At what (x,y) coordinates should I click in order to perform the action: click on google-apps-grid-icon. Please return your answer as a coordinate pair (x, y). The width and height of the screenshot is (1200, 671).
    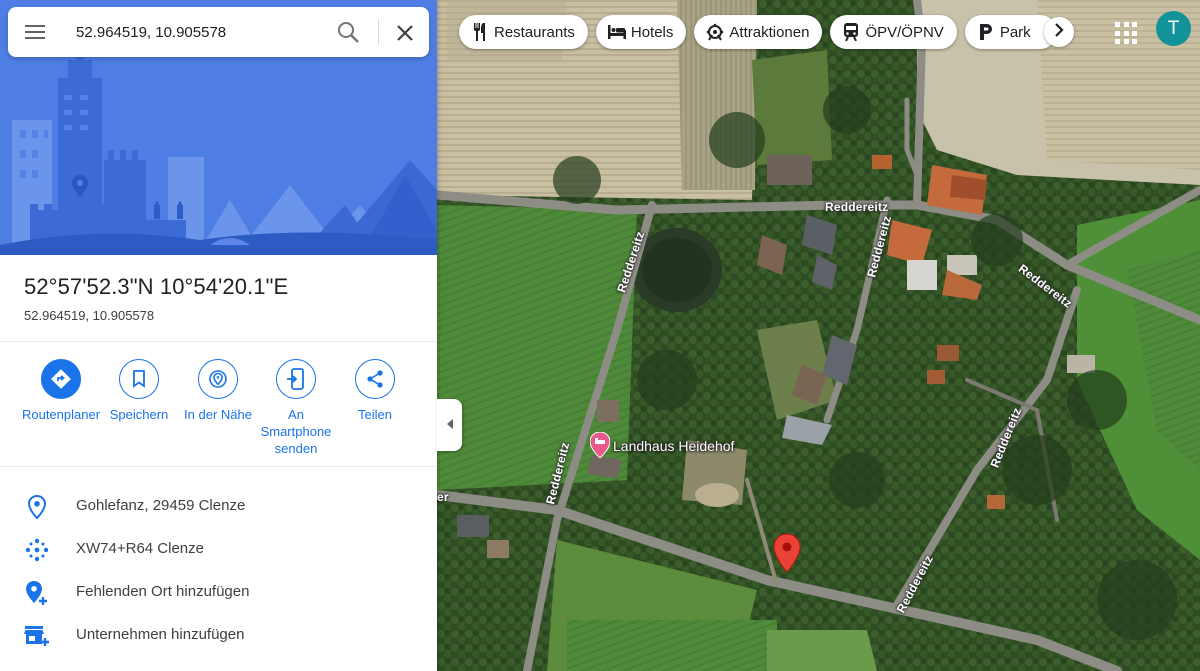
    Looking at the image, I should click on (1125, 32).